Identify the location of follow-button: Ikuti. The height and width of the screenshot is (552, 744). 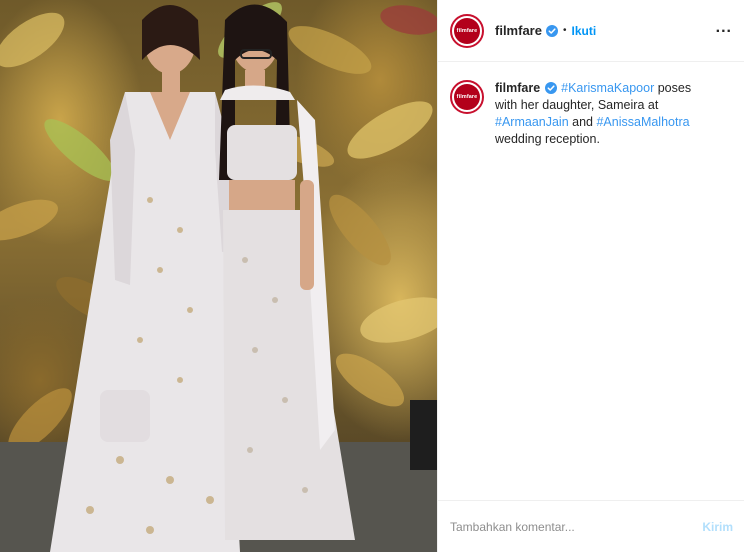
(583, 31).